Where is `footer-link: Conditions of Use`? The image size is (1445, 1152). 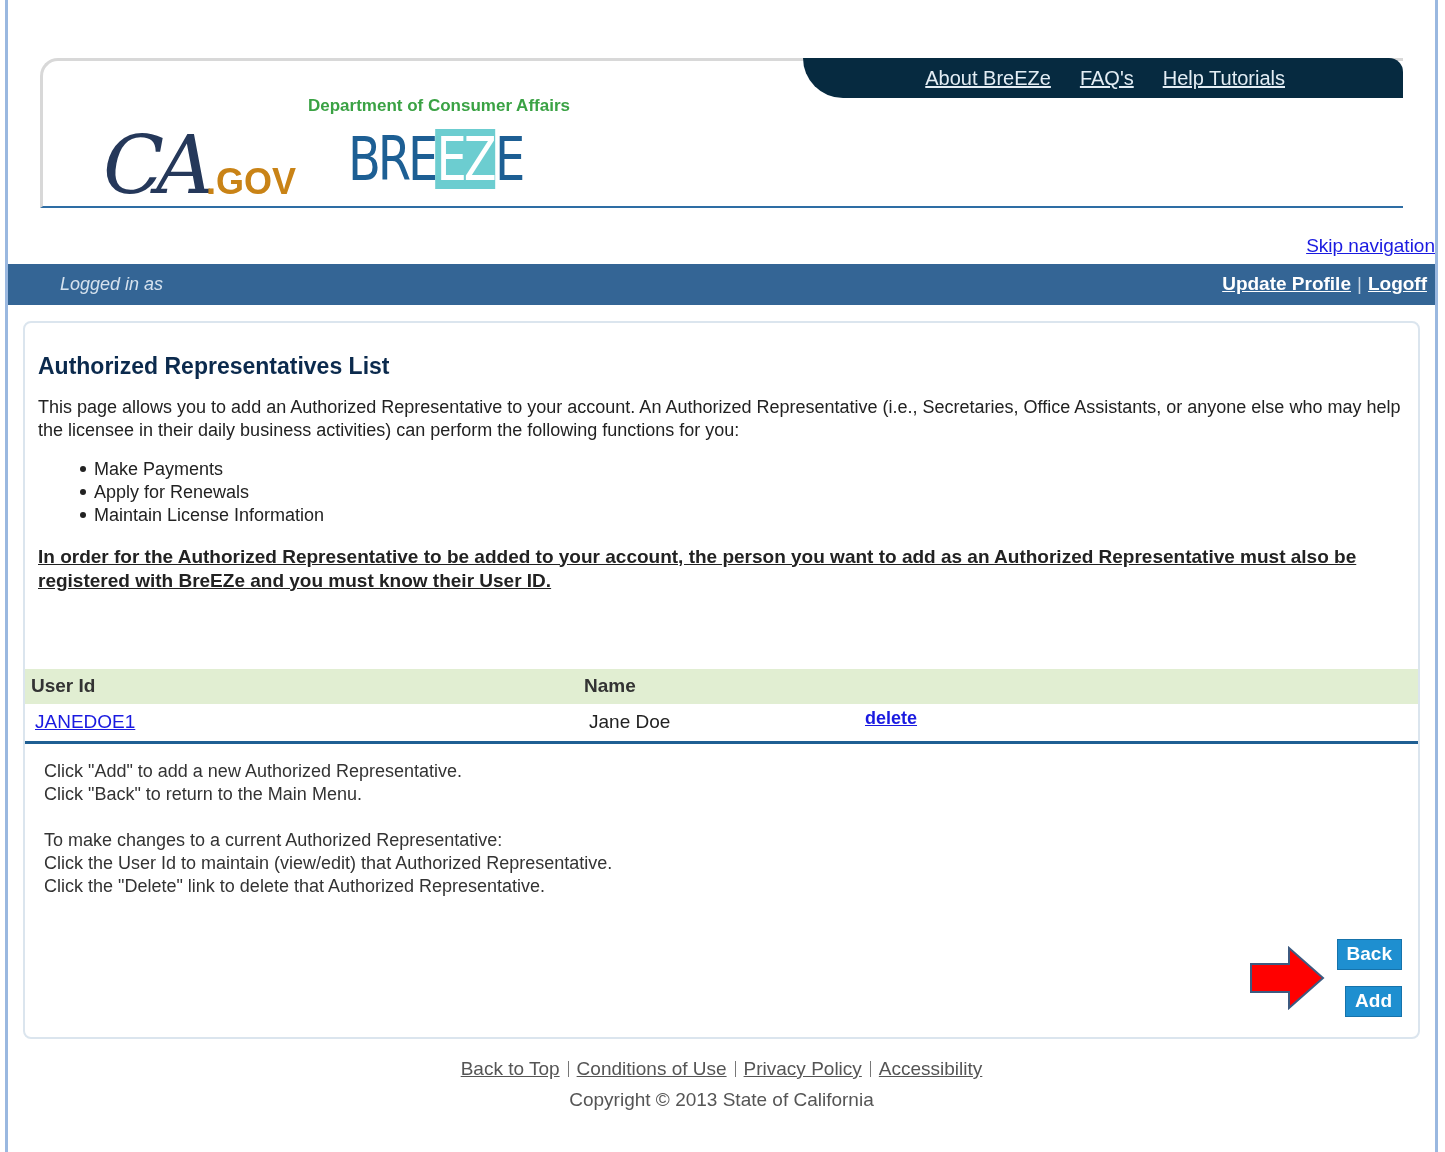 footer-link: Conditions of Use is located at coordinates (651, 1069).